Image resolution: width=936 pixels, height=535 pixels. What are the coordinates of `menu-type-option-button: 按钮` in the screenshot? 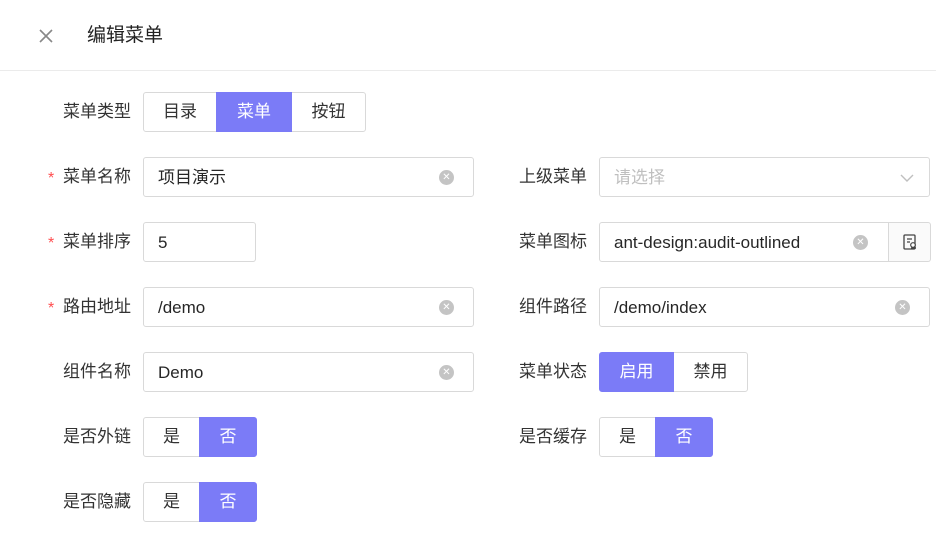 It's located at (328, 112).